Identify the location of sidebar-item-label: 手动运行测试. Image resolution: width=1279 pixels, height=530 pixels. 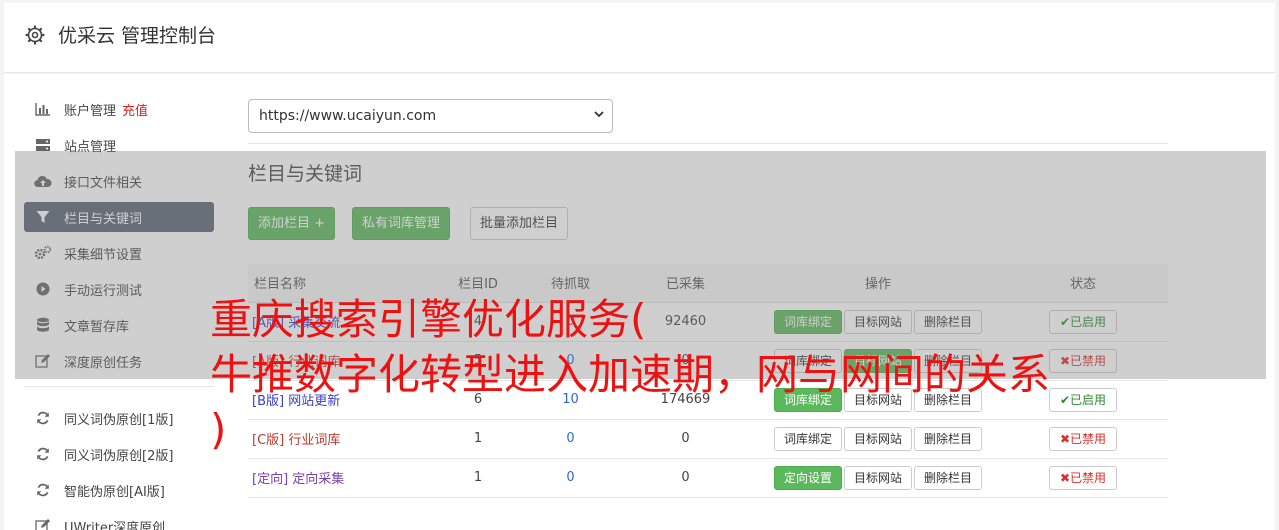
(103, 291).